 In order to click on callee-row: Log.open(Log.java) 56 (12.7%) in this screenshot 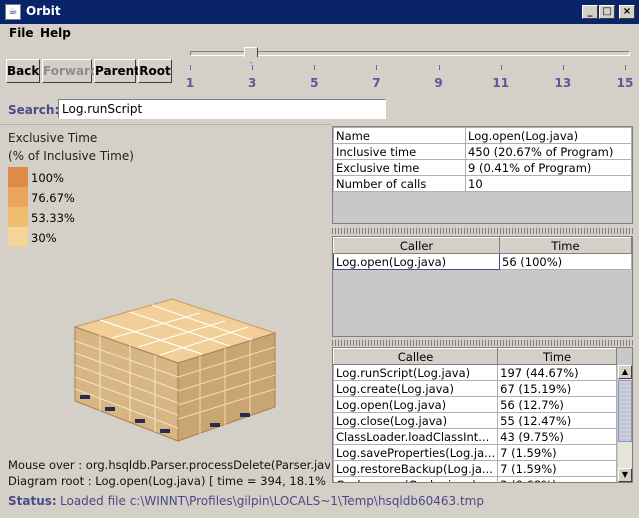, I will do `click(475, 404)`.